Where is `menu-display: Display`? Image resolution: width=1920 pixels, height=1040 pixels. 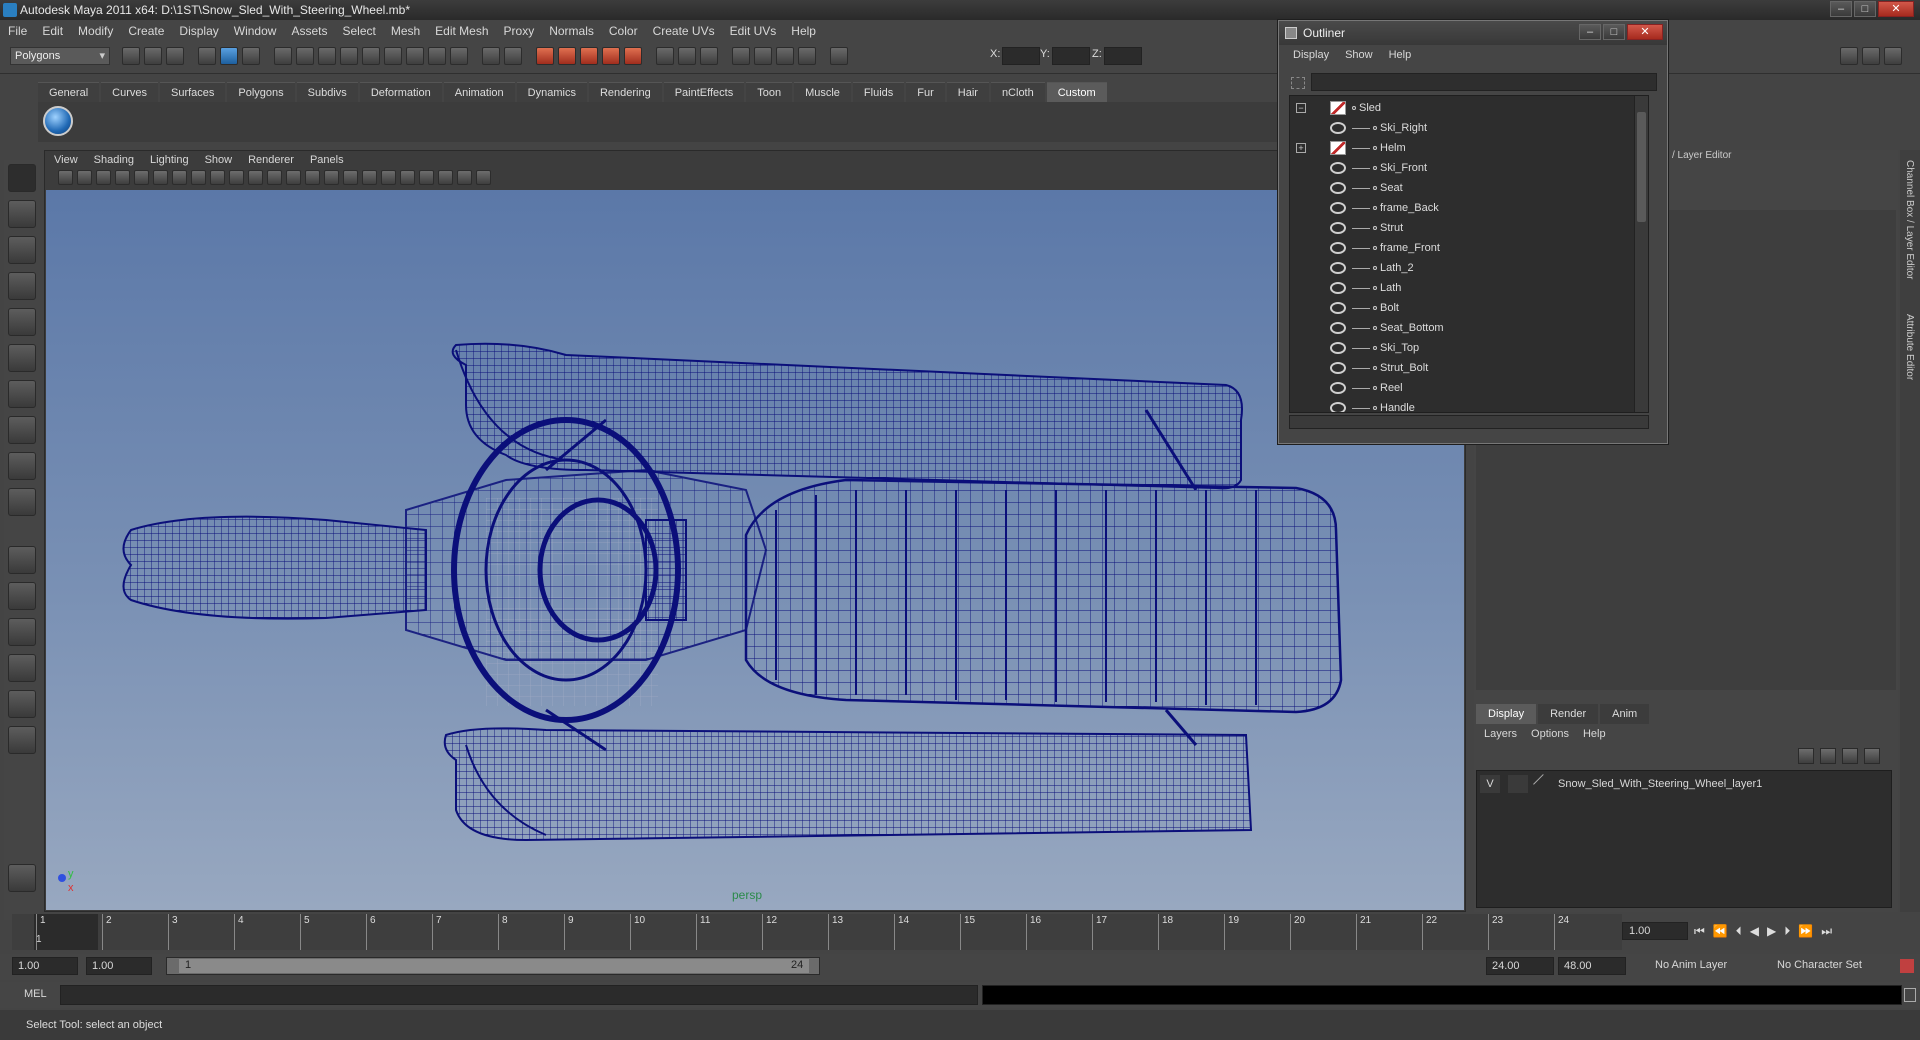
menu-display: Display is located at coordinates (198, 31).